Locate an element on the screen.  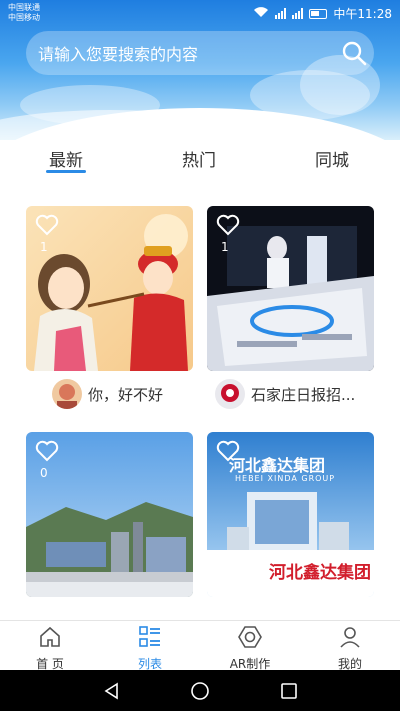
tab-hot: 热门 is located at coordinates (199, 158).